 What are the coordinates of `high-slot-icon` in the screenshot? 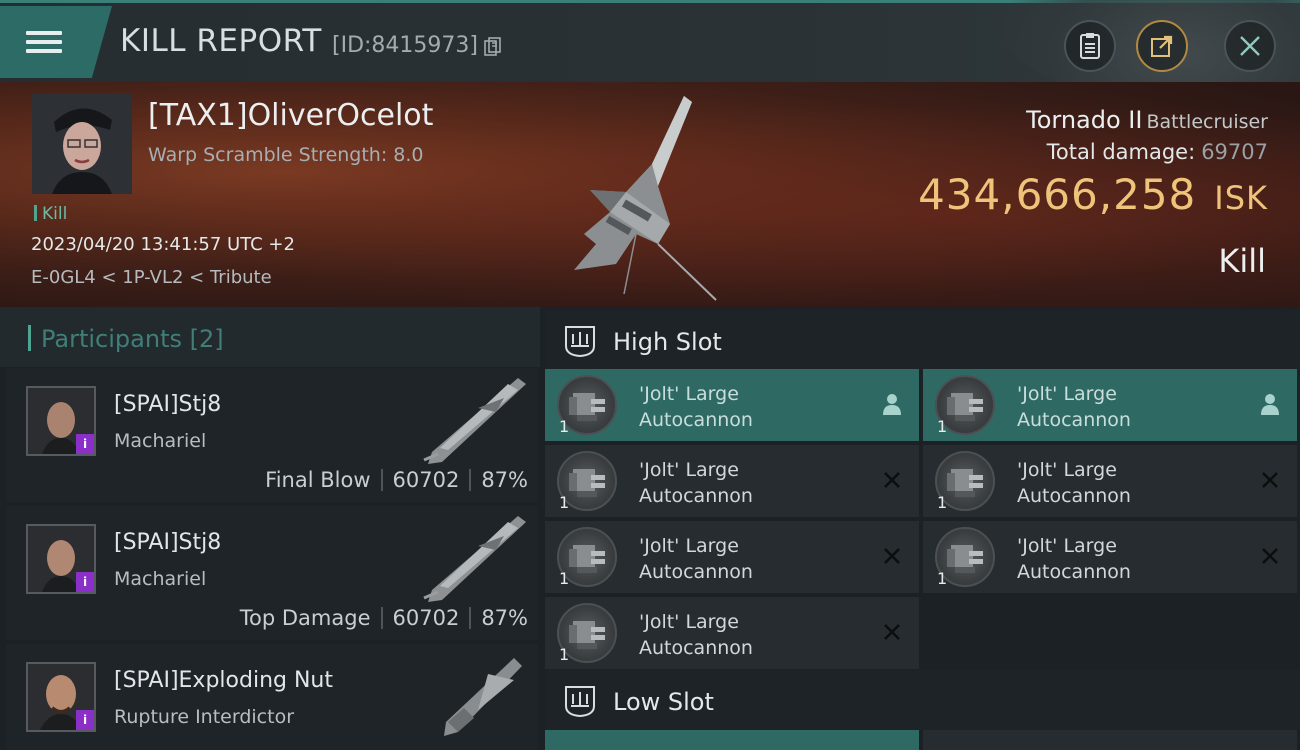 It's located at (580, 342).